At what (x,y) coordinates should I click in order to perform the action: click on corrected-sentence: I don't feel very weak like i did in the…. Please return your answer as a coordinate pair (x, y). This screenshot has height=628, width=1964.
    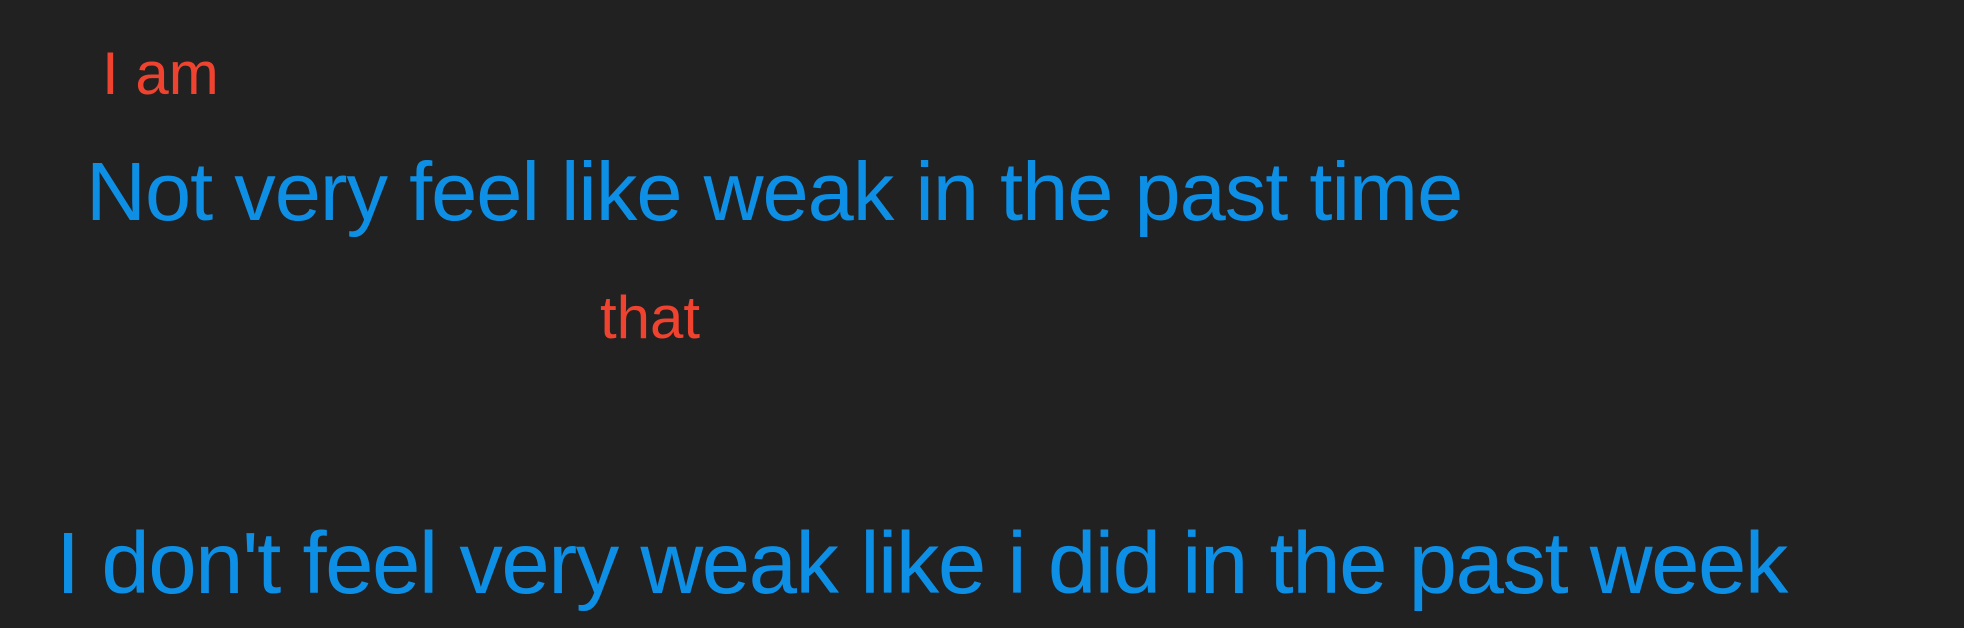
    Looking at the image, I should click on (922, 563).